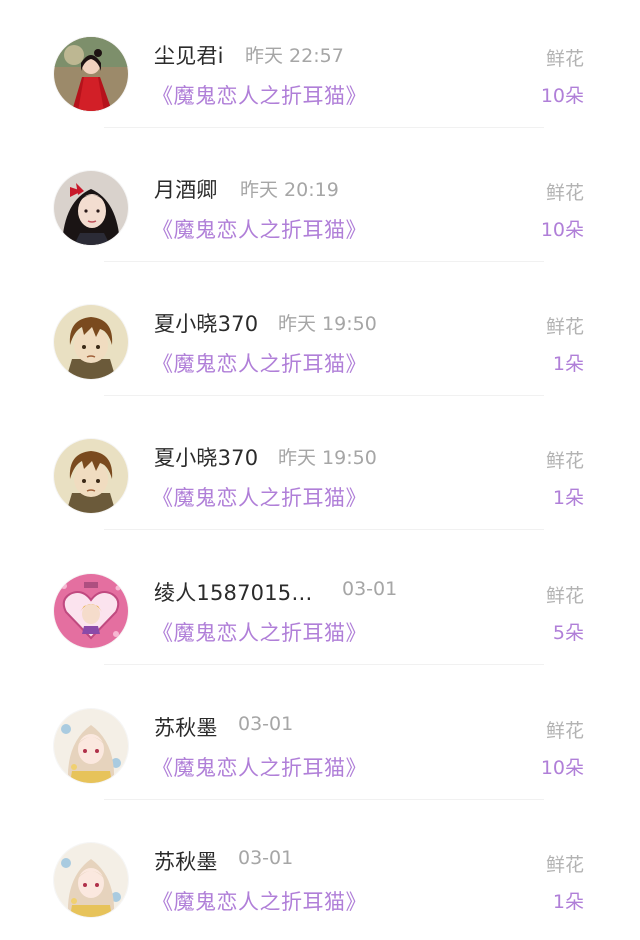 The image size is (640, 940). What do you see at coordinates (91, 74) in the screenshot?
I see `avatar-red-dress-girl-icon` at bounding box center [91, 74].